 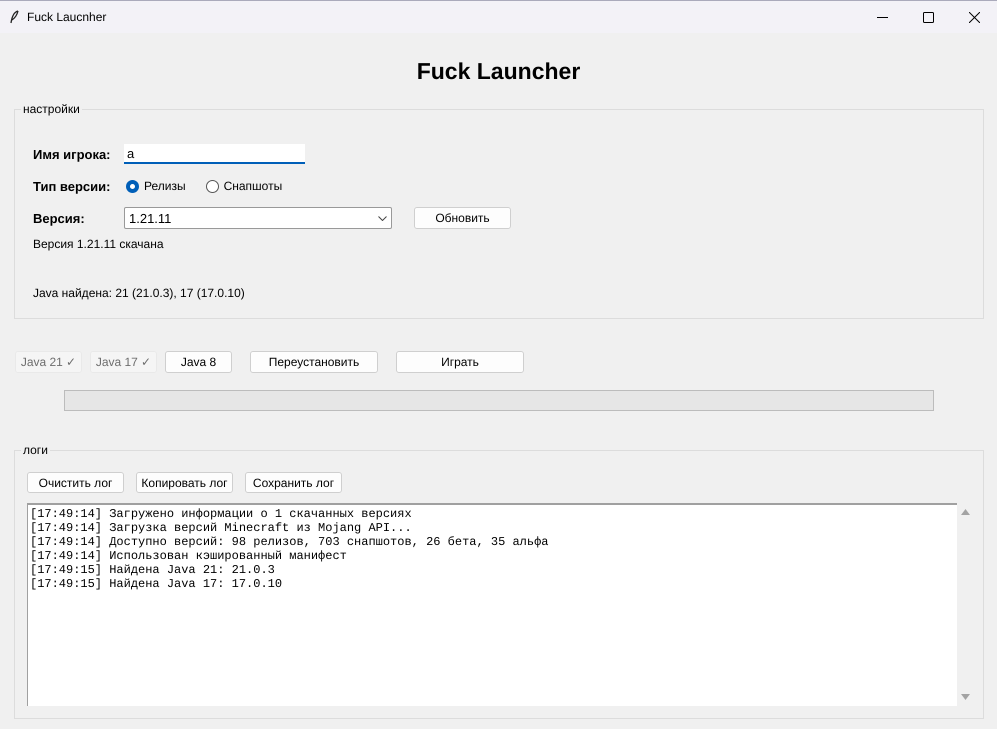 What do you see at coordinates (72, 186) in the screenshot?
I see `field-label: Тип версии:` at bounding box center [72, 186].